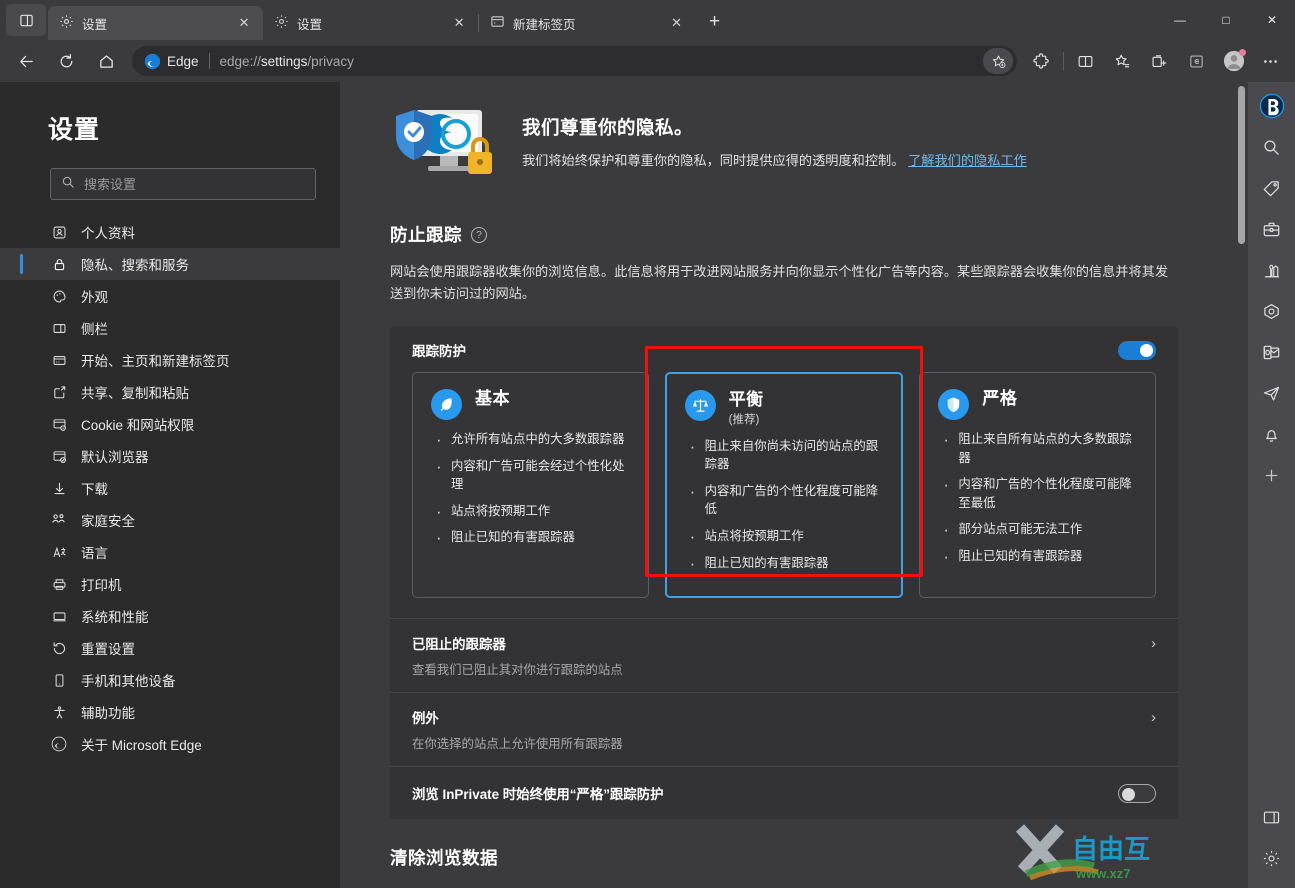 The image size is (1295, 888). What do you see at coordinates (1085, 61) in the screenshot?
I see `split-screen-icon` at bounding box center [1085, 61].